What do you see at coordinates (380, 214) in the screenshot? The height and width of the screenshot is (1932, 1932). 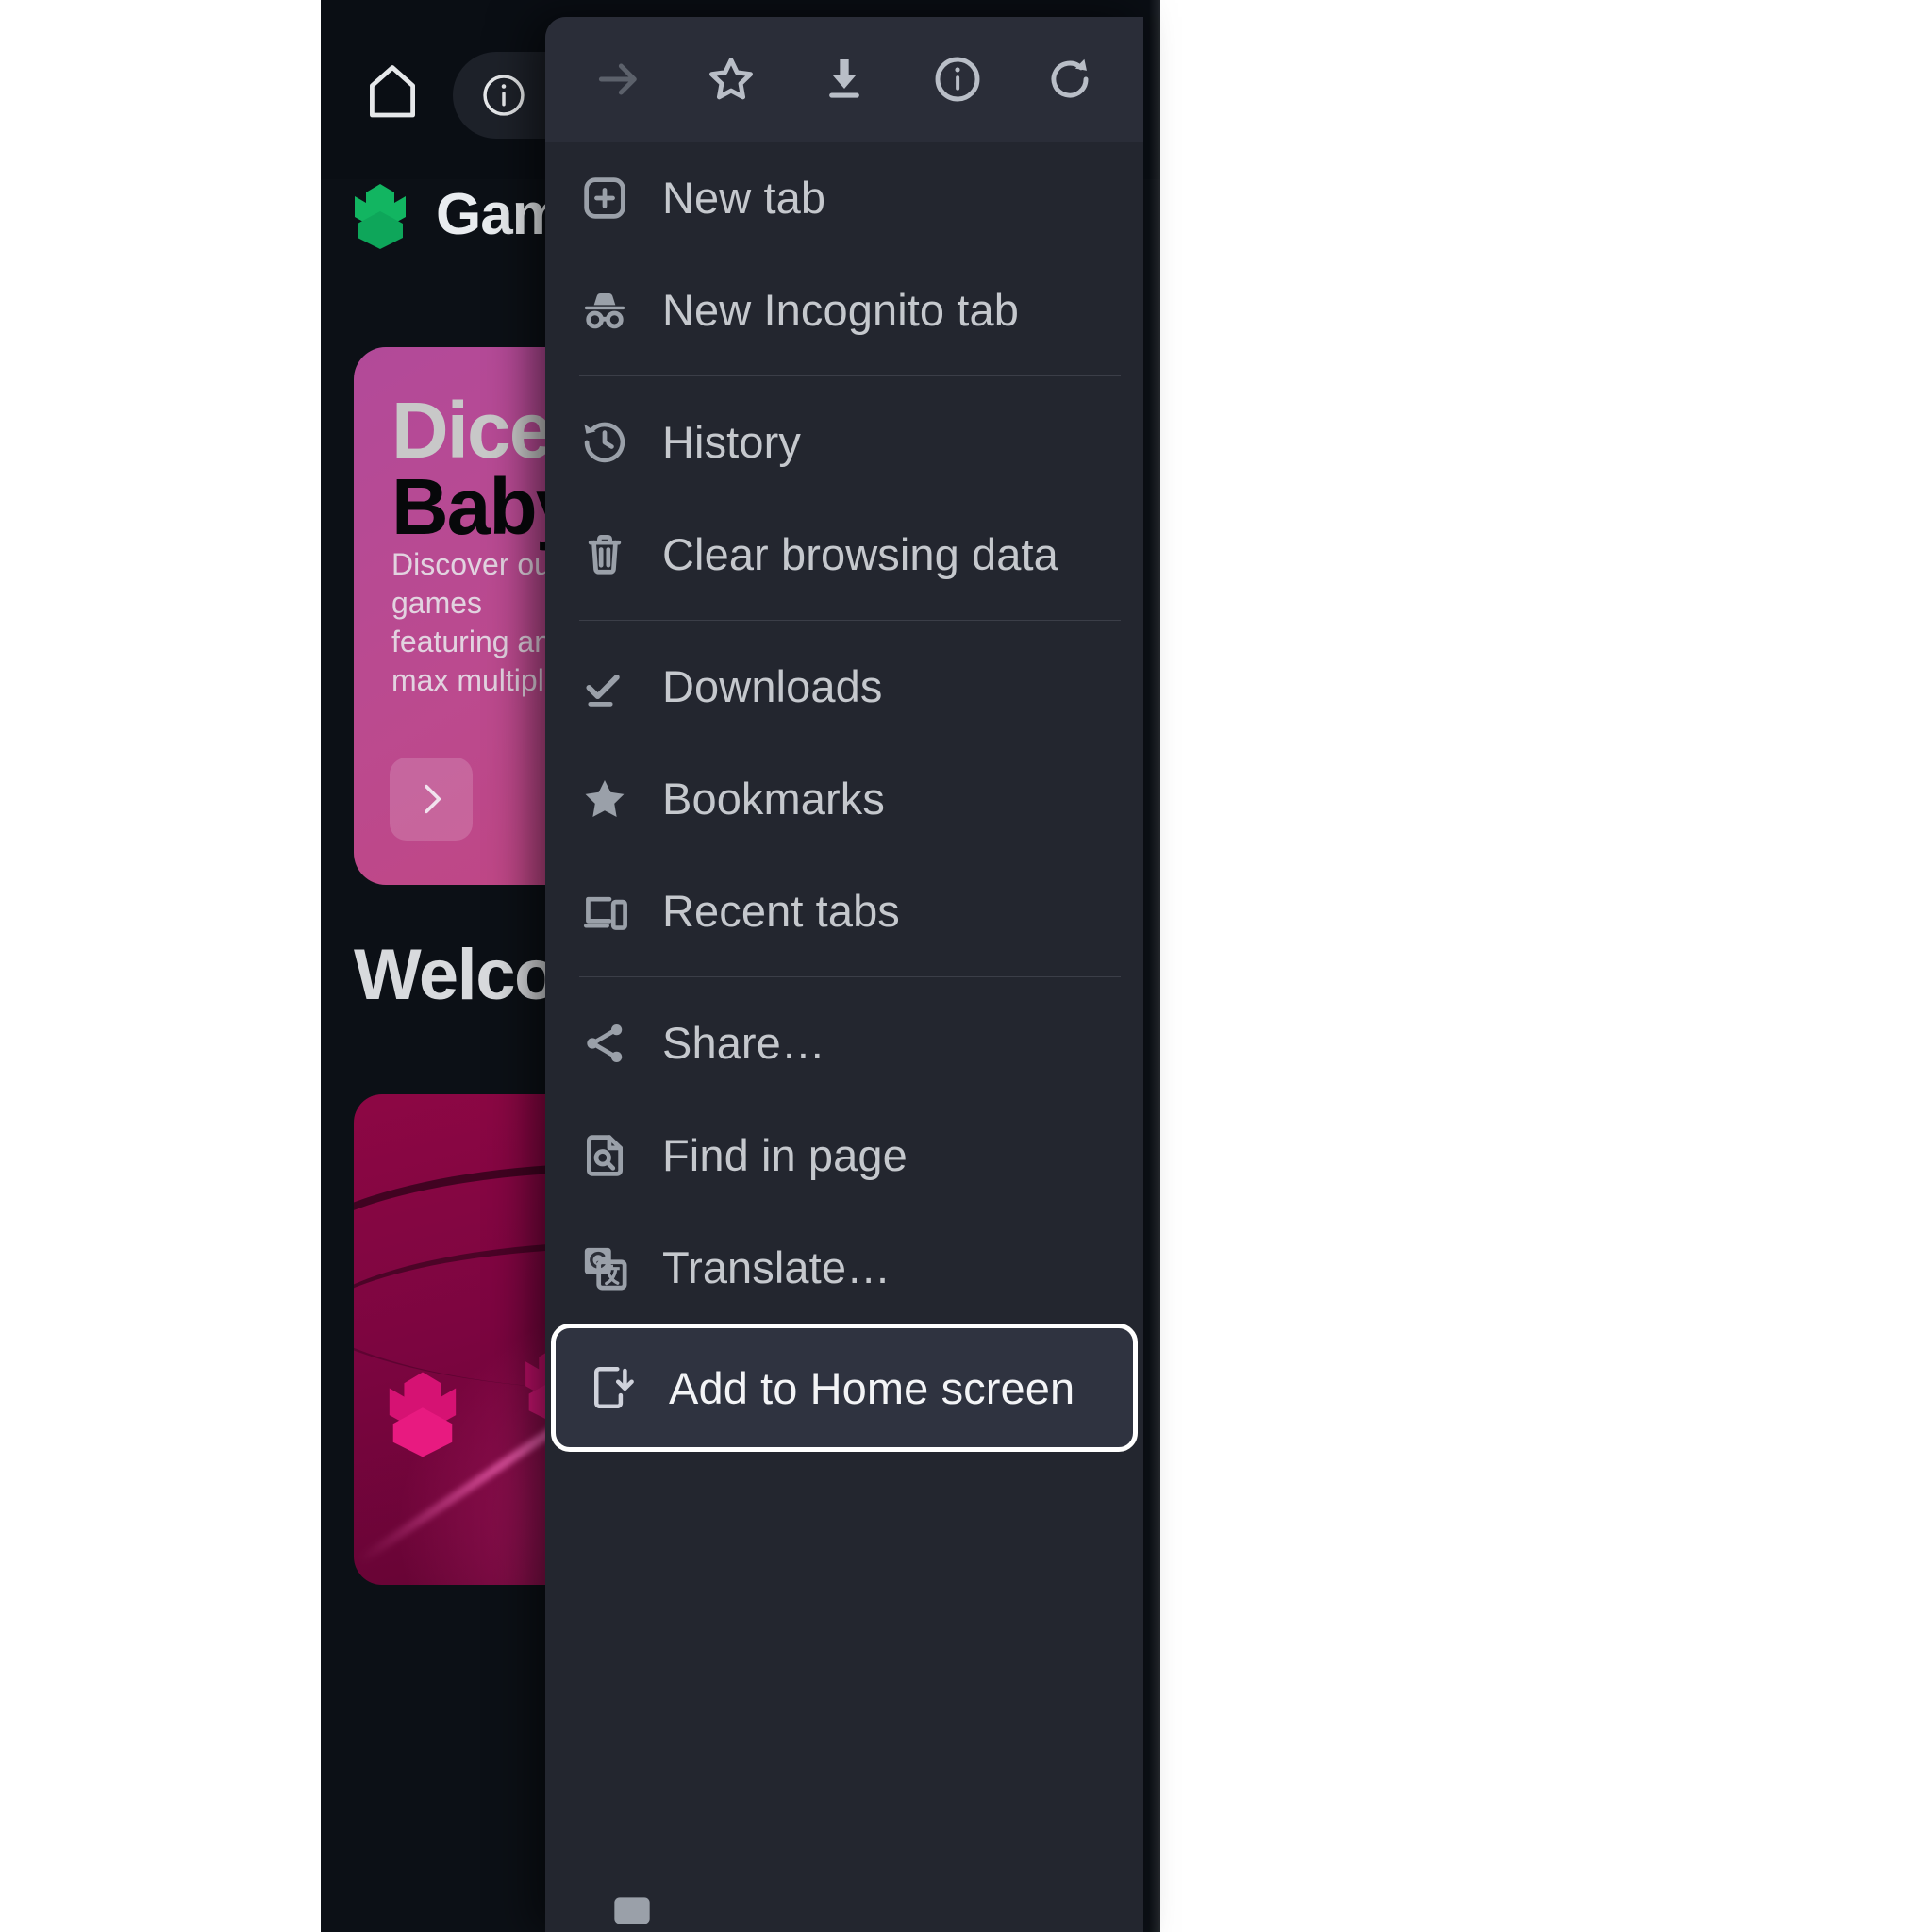 I see `gamdom-crown-logo-icon` at bounding box center [380, 214].